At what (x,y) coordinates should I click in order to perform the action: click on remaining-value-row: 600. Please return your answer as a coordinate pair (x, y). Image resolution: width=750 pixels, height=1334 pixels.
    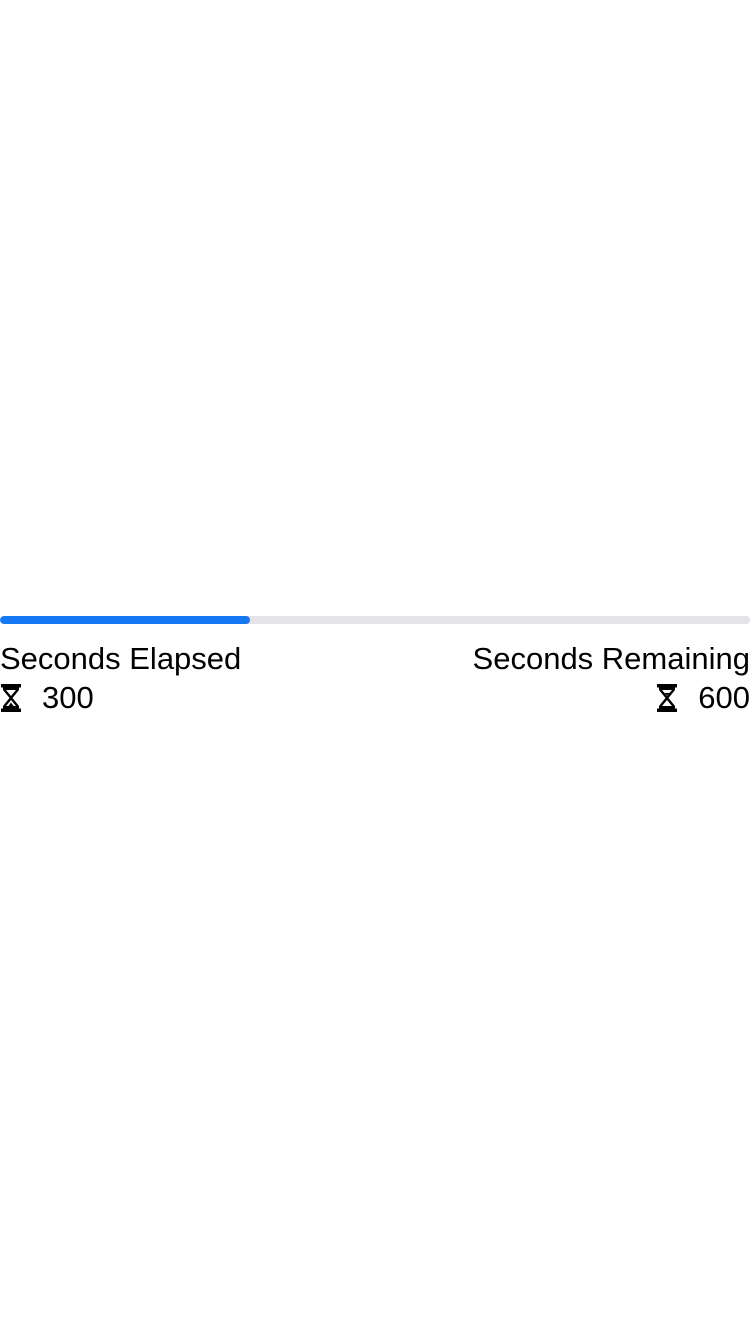
    Looking at the image, I should click on (611, 698).